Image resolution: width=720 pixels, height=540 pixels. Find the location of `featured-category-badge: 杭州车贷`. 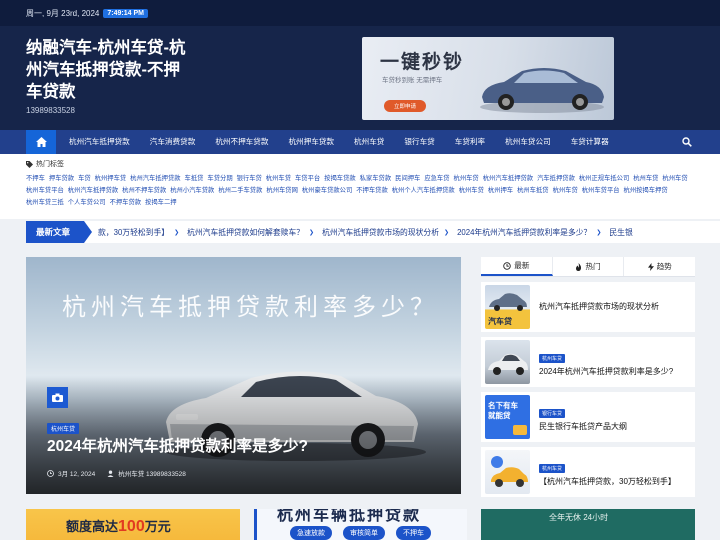

featured-category-badge: 杭州车贷 is located at coordinates (63, 428).